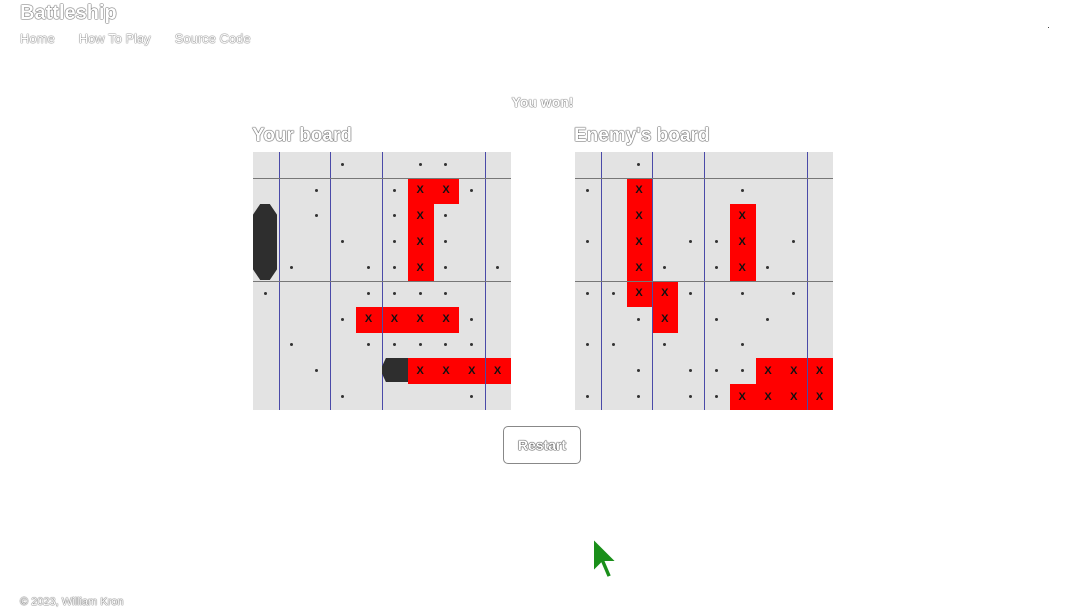  What do you see at coordinates (213, 38) in the screenshot?
I see `nav-source-code-link: Source Code` at bounding box center [213, 38].